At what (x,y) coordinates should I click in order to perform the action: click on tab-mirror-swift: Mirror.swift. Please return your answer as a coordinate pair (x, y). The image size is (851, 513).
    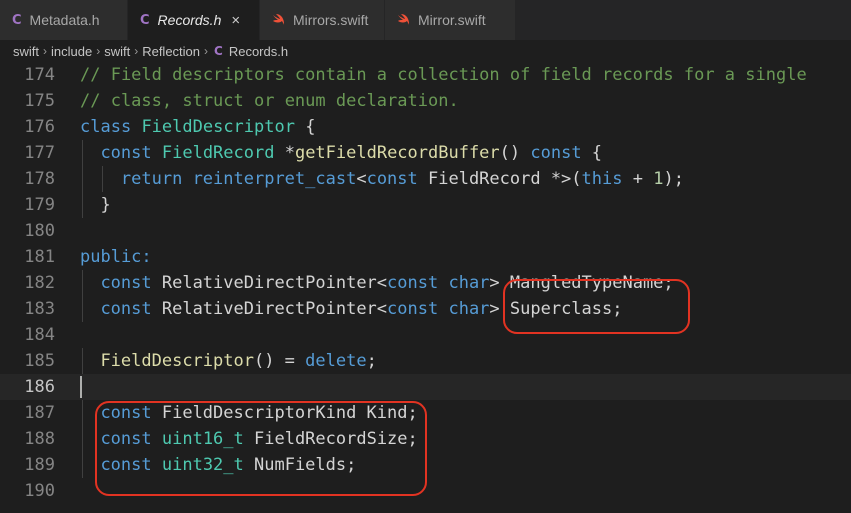
    Looking at the image, I should click on (450, 20).